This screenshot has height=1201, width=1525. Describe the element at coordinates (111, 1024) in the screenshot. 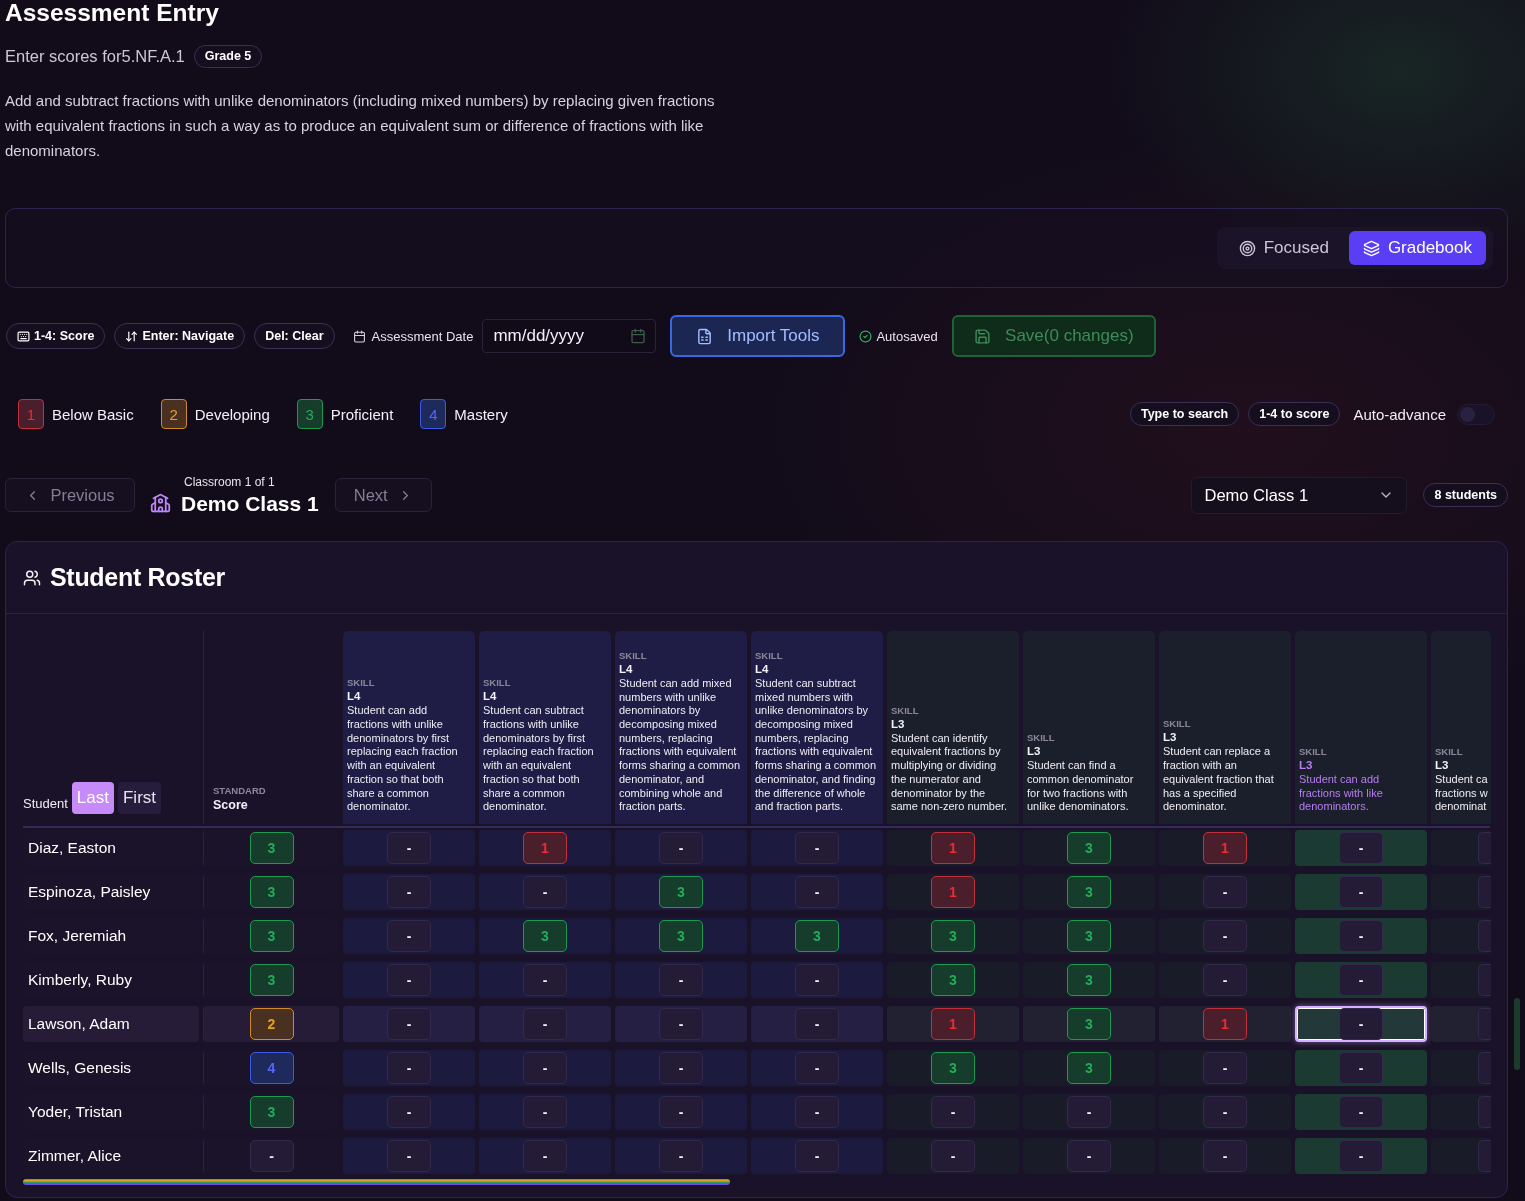

I see `student-name-cell: Lawson, Adam` at that location.